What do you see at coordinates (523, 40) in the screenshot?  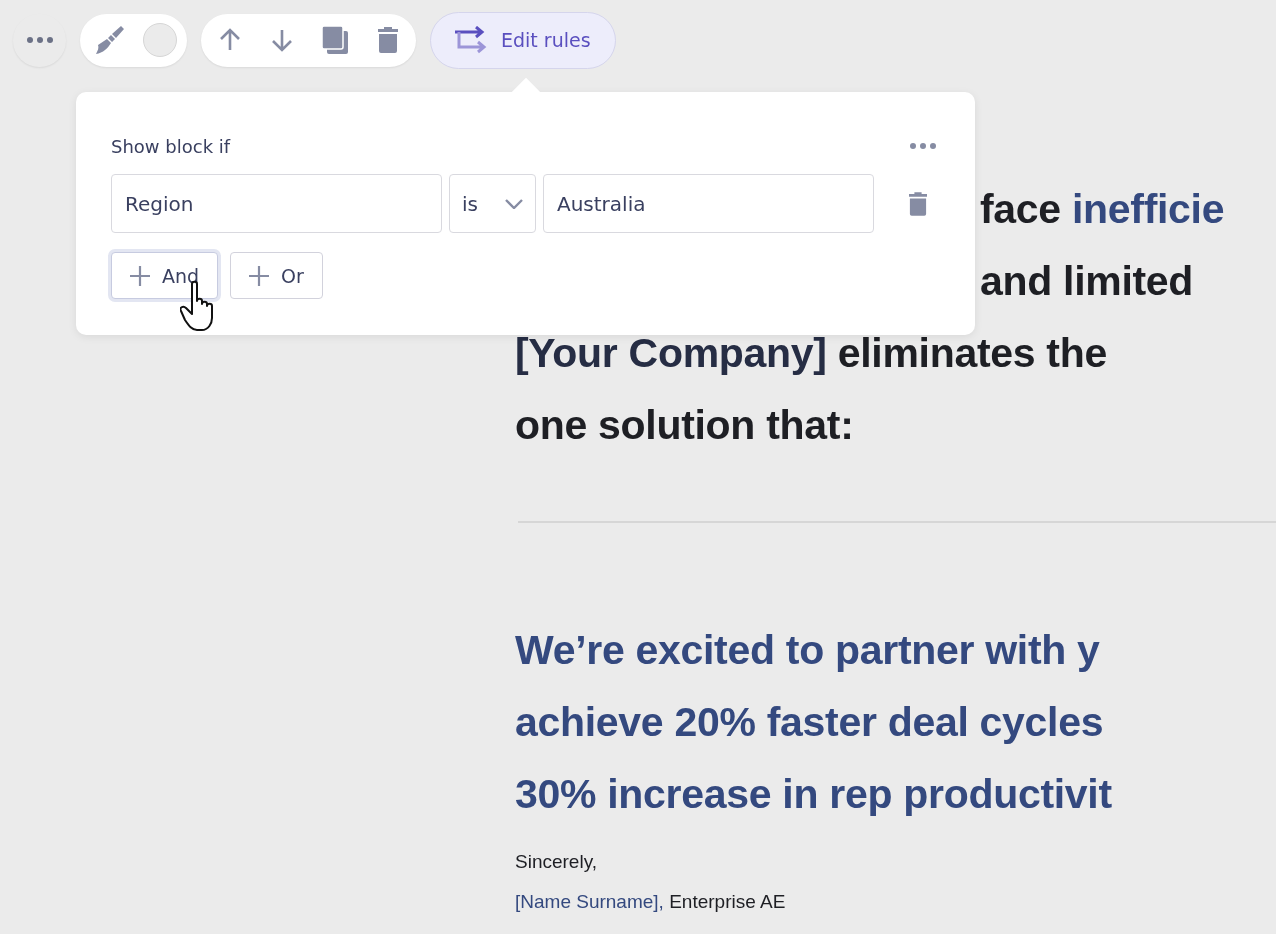 I see `edit-rules-button: Edit rules` at bounding box center [523, 40].